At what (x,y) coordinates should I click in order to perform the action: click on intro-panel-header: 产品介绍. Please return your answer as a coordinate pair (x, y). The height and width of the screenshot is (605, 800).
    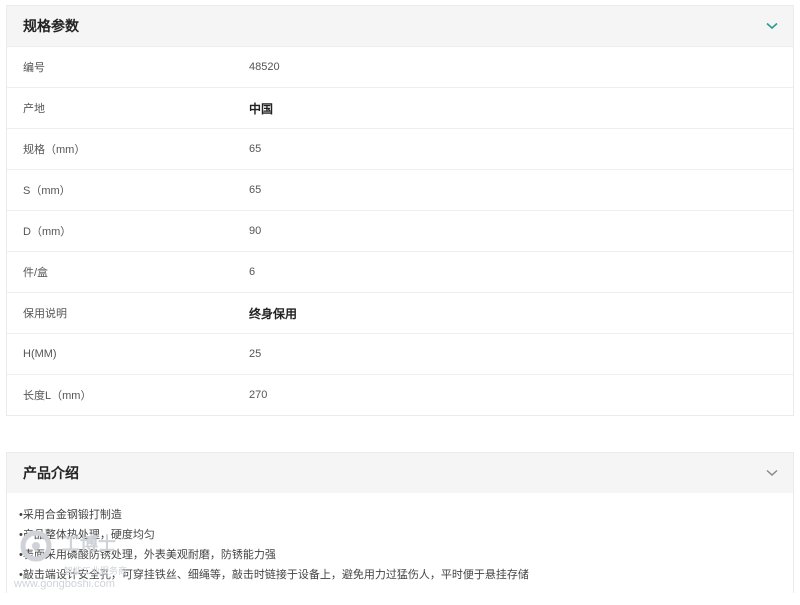
    Looking at the image, I should click on (400, 473).